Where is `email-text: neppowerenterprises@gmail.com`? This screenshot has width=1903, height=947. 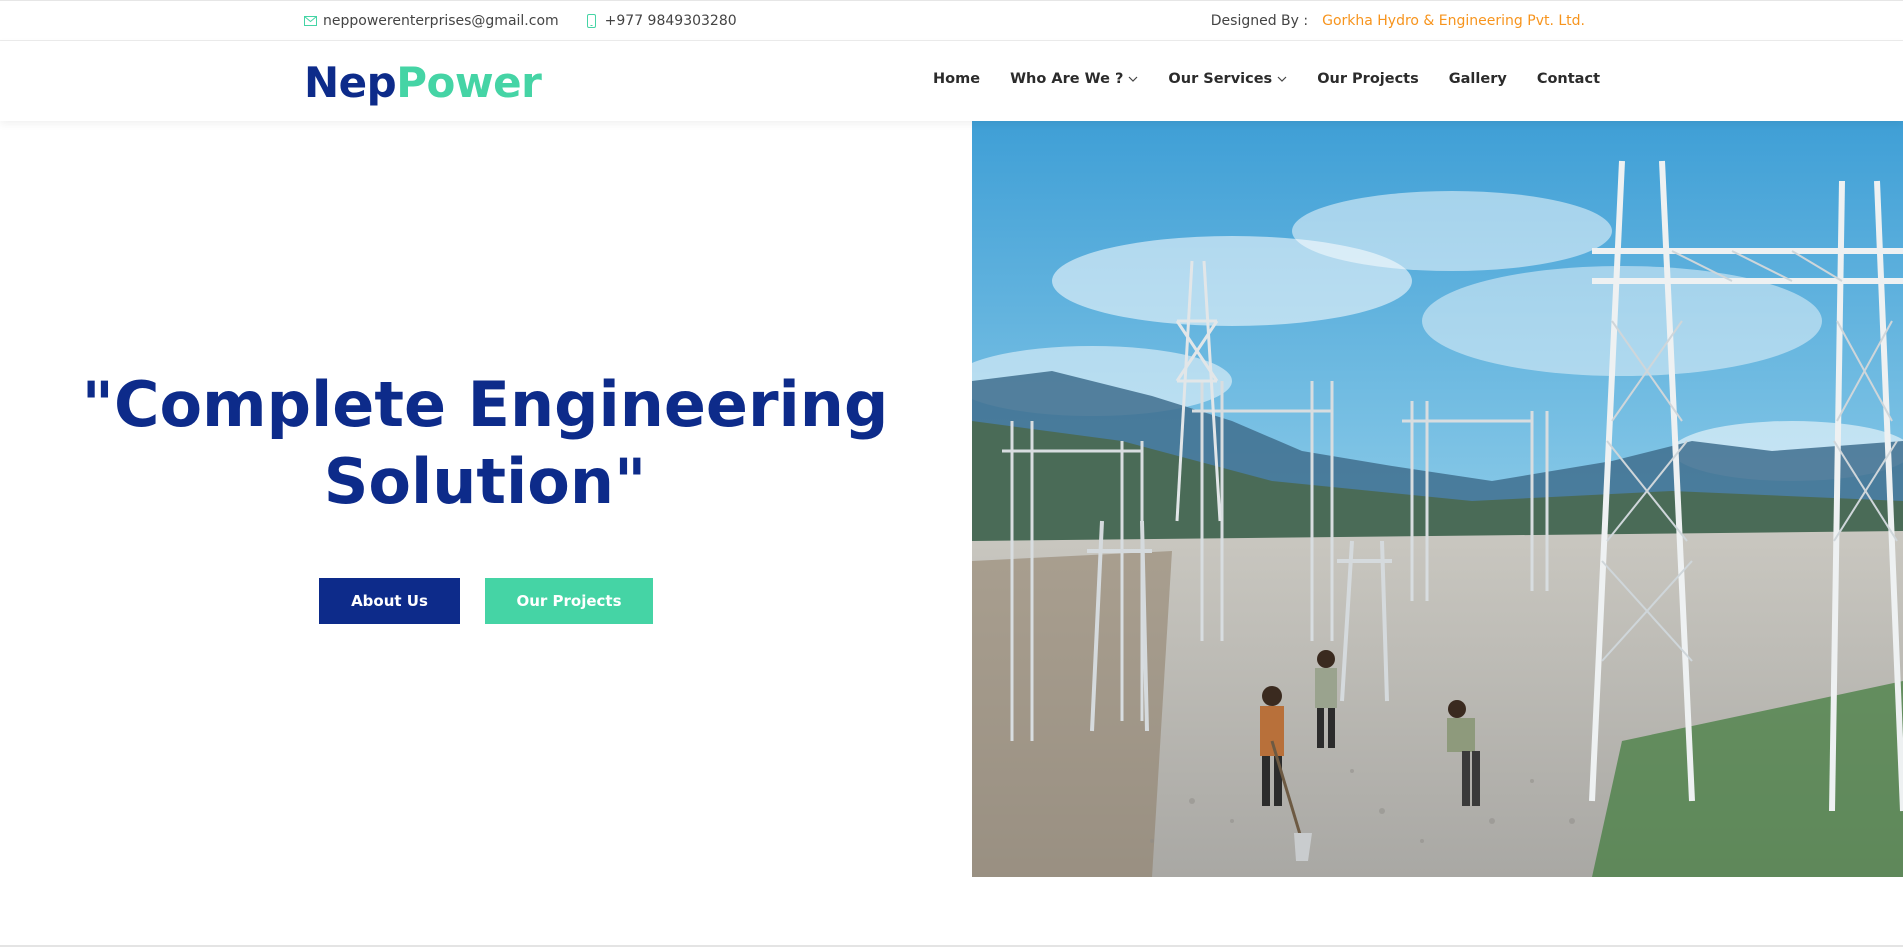 email-text: neppowerenterprises@gmail.com is located at coordinates (441, 21).